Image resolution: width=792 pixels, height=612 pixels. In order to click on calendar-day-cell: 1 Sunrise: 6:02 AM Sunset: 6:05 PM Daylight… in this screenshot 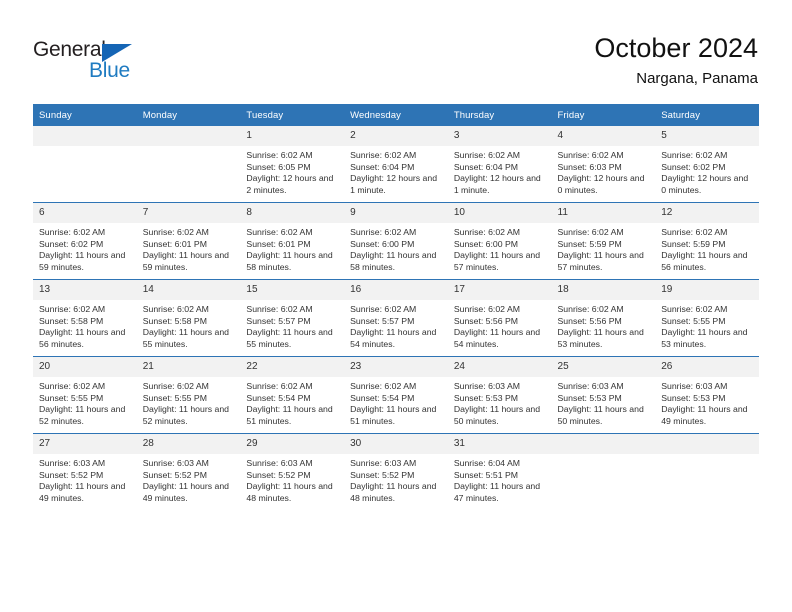, I will do `click(292, 164)`.